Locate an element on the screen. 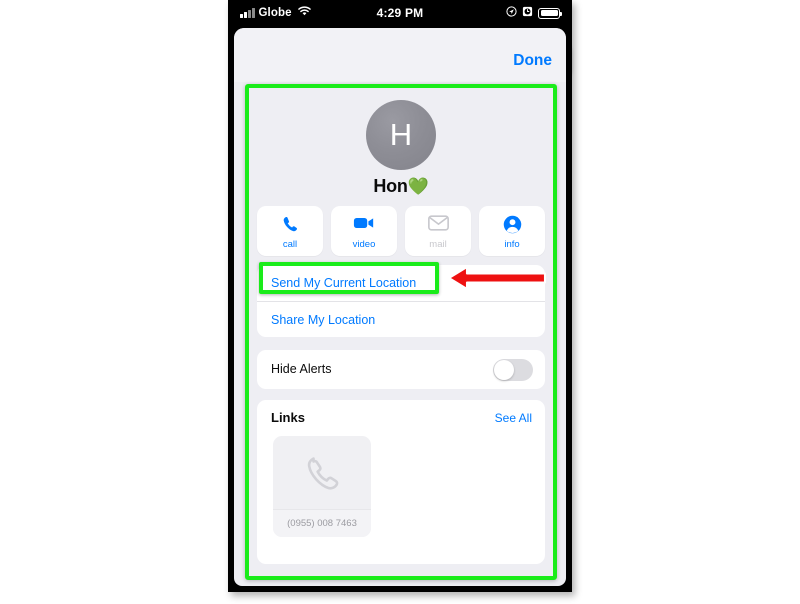  status-bar: Globe 4:29 PM is located at coordinates (400, 14).